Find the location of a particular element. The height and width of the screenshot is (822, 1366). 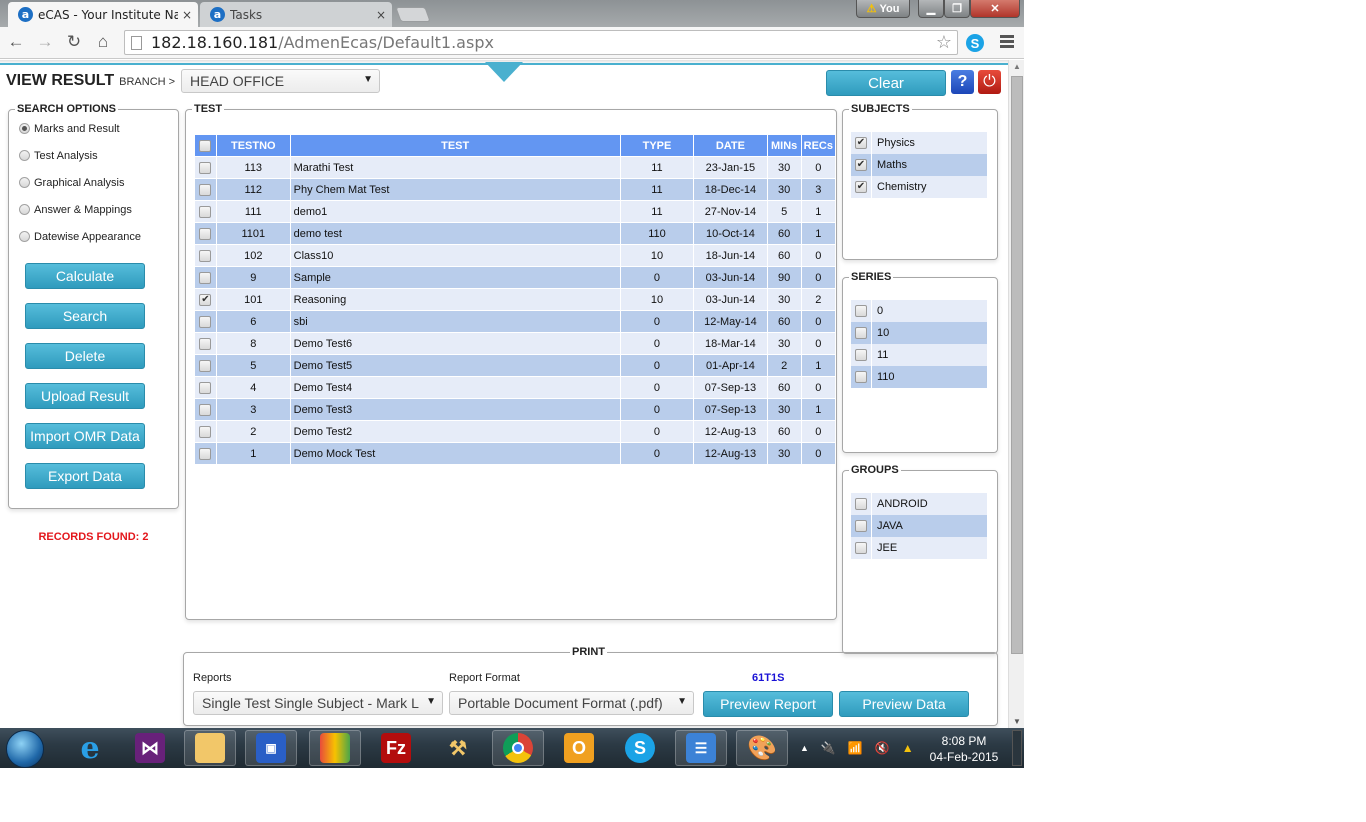

reports-select: Single Test Single Subject - Mark L ▼ is located at coordinates (318, 703).